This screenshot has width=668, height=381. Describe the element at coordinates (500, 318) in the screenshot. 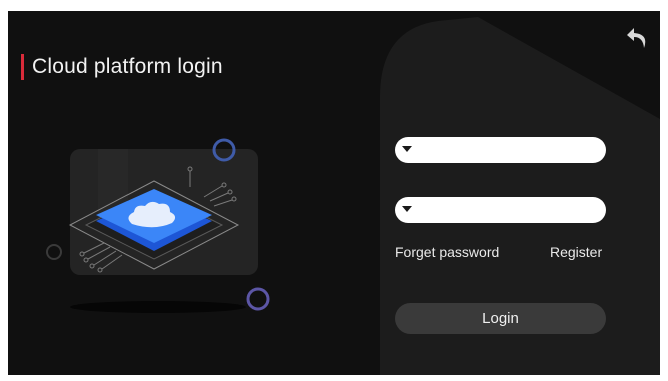

I see `login-button: Login` at that location.